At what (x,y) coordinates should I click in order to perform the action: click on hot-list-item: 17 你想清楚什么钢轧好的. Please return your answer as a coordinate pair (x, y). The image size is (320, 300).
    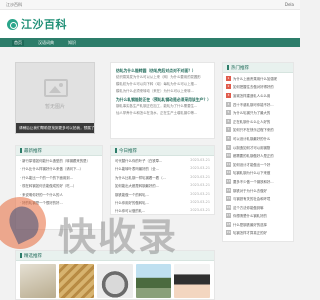
    Looking at the image, I should click on (258, 216).